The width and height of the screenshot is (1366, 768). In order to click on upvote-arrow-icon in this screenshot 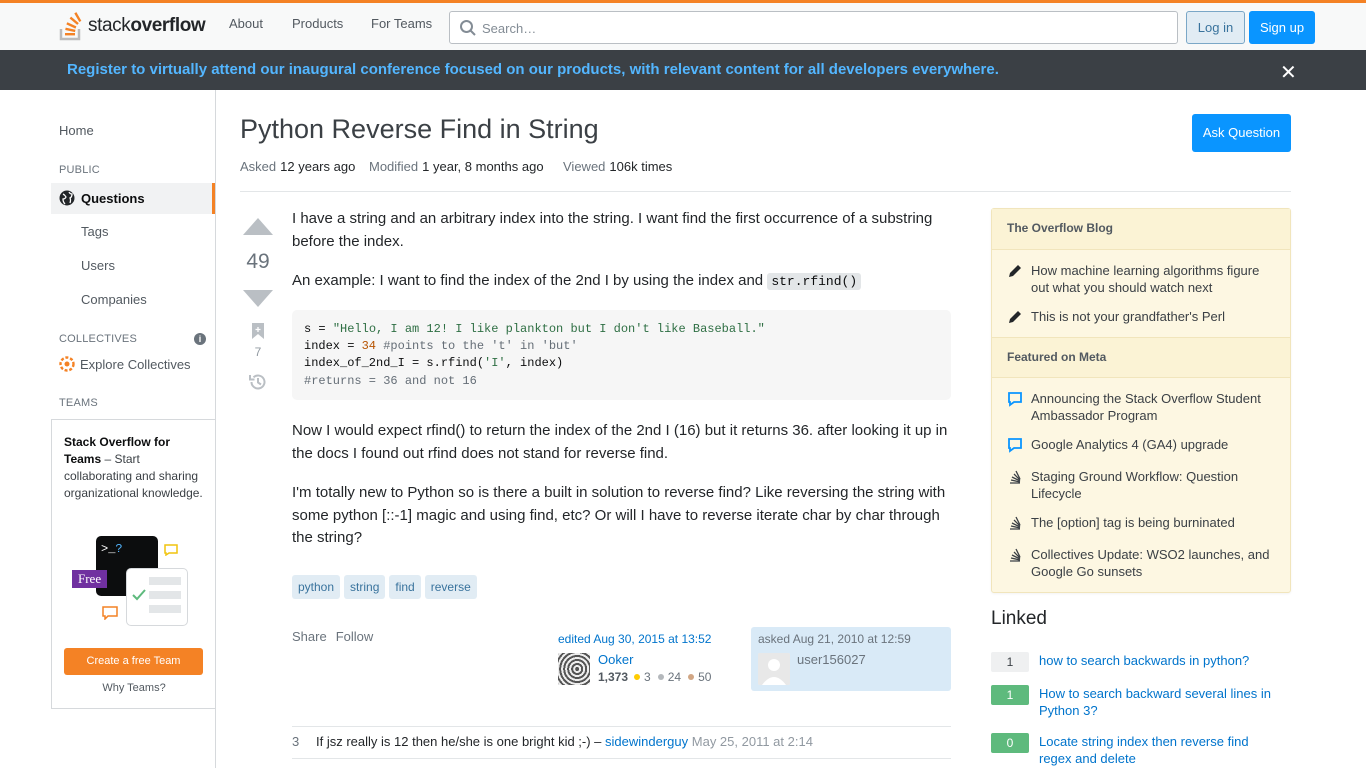, I will do `click(258, 226)`.